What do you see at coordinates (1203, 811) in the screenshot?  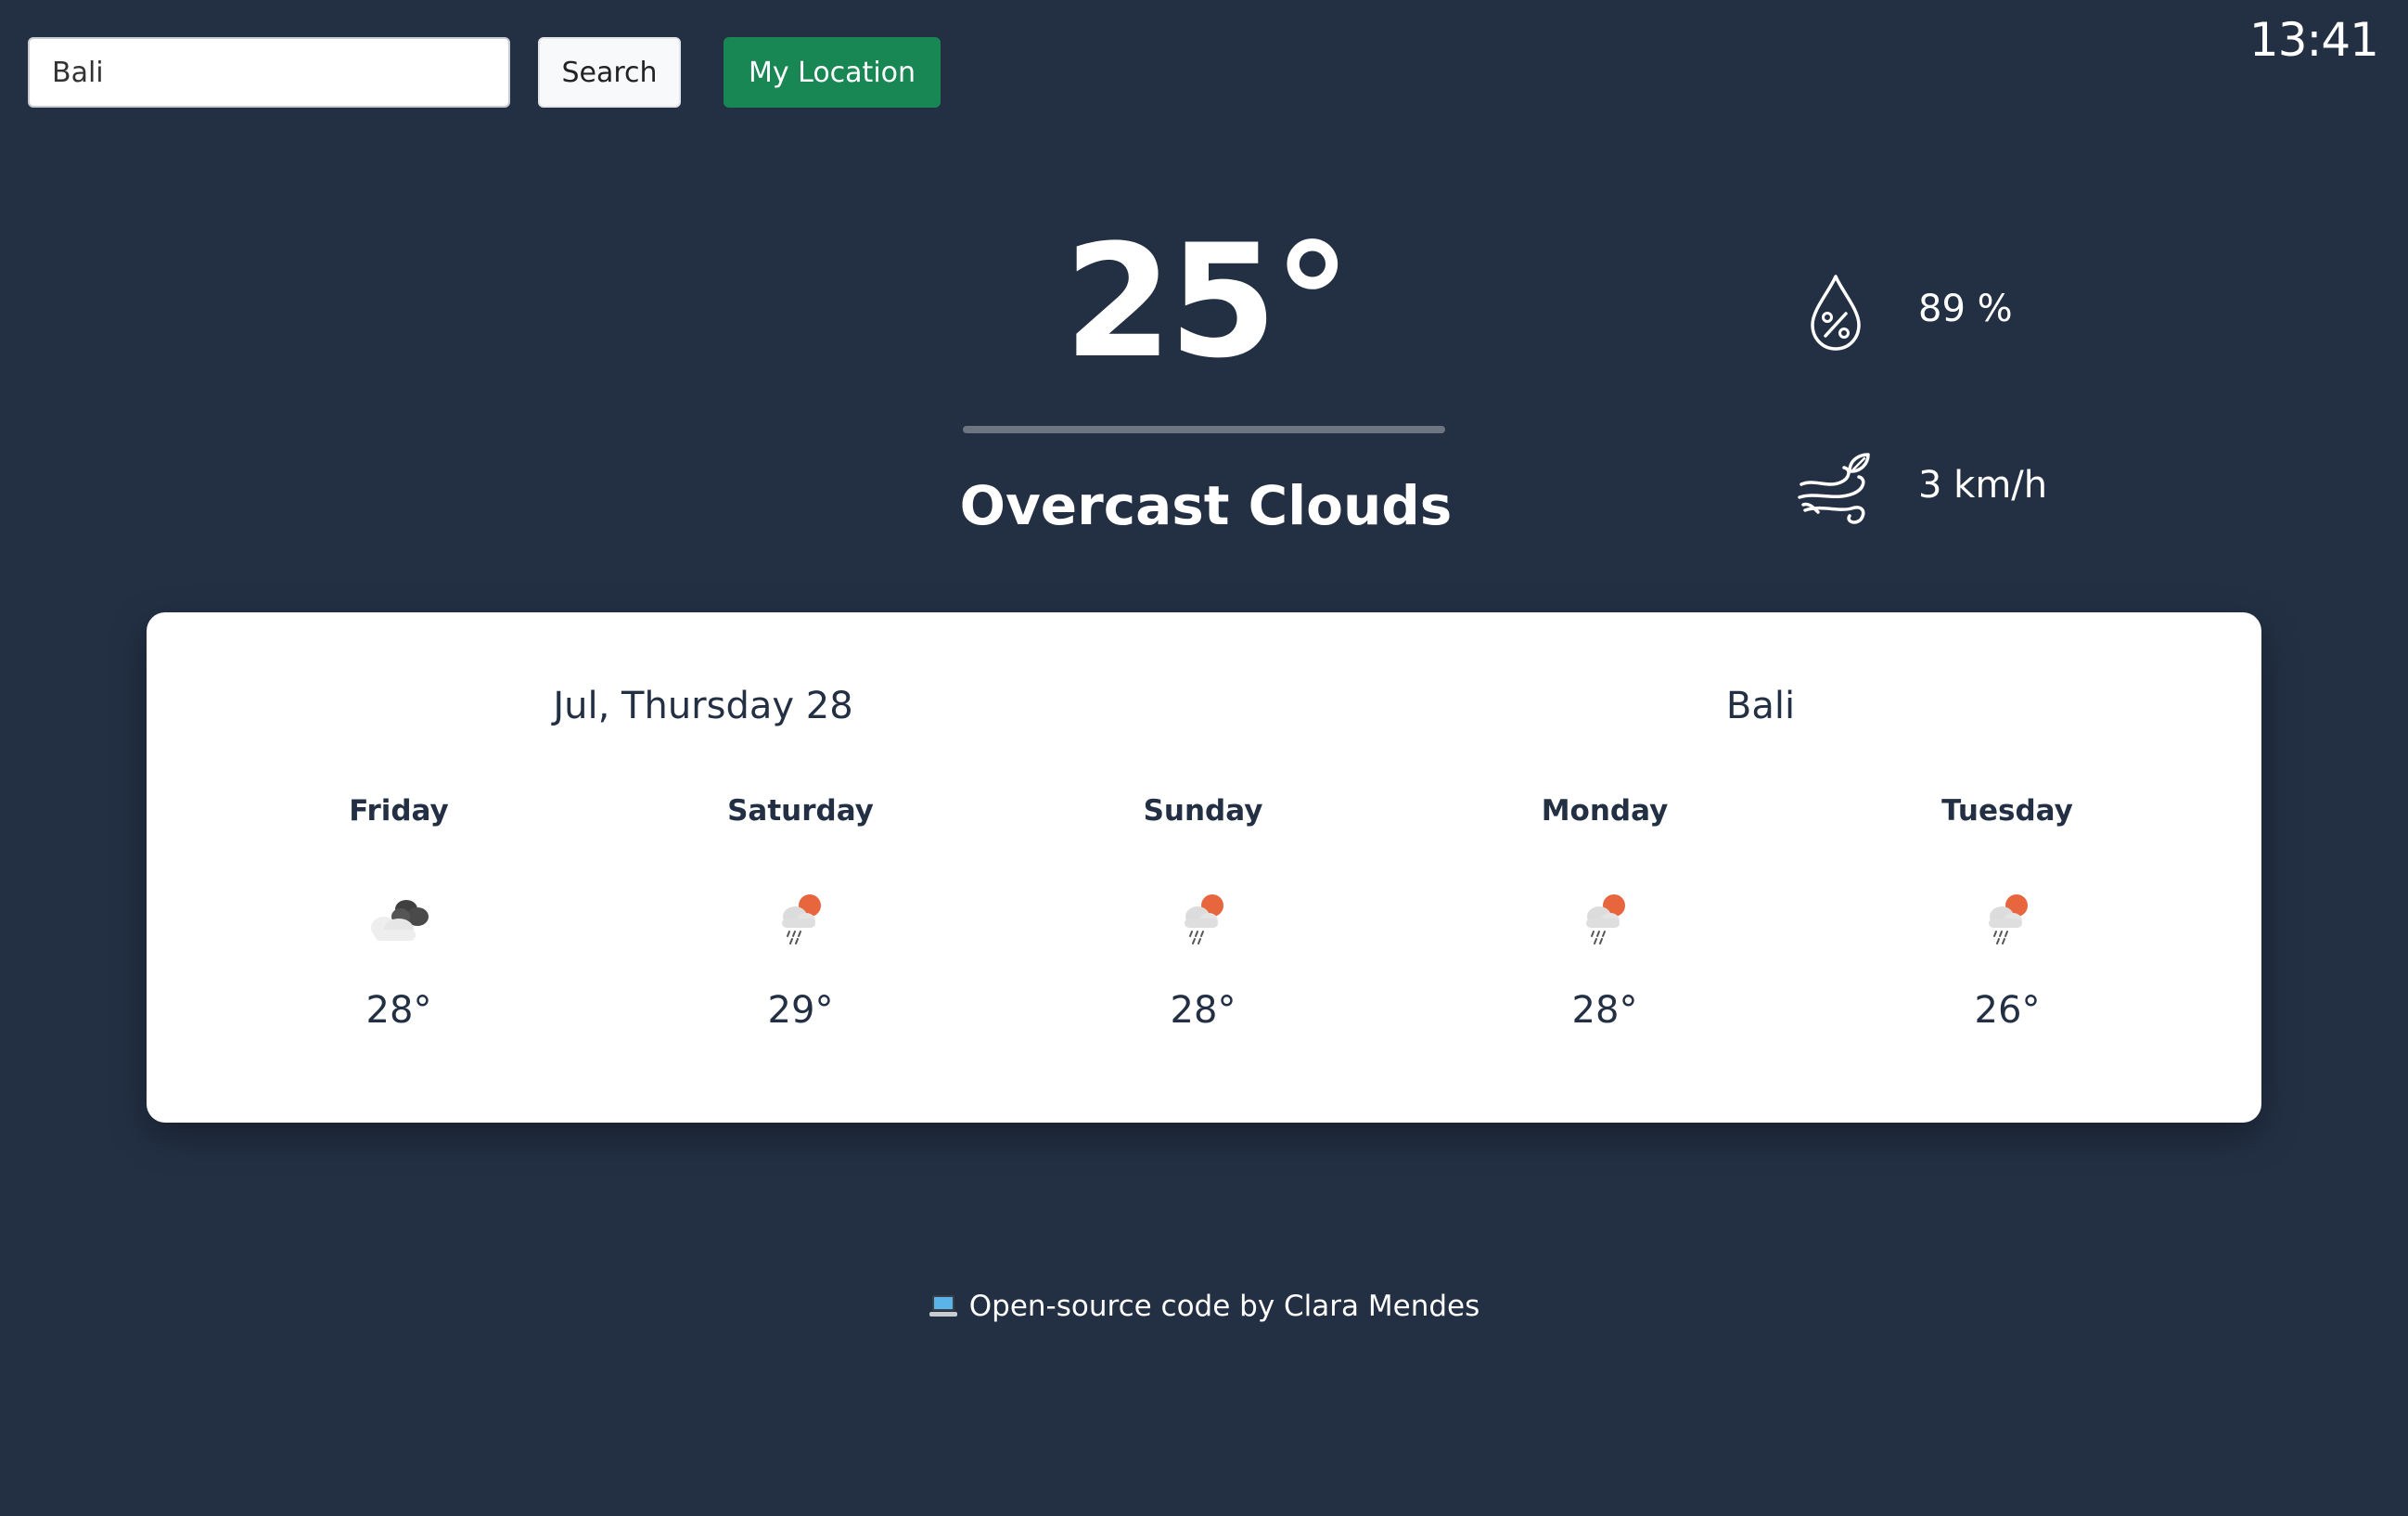 I see `forecast-day-name: Sunday` at bounding box center [1203, 811].